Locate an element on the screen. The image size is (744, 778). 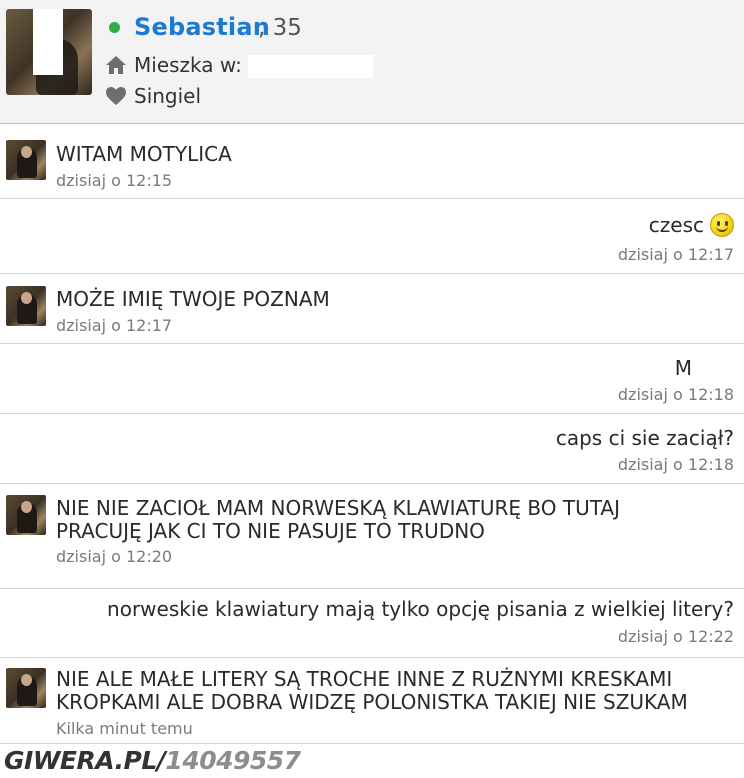
message-row: WITAM MOTYLICA dzisiaj o 12:15 is located at coordinates (372, 162).